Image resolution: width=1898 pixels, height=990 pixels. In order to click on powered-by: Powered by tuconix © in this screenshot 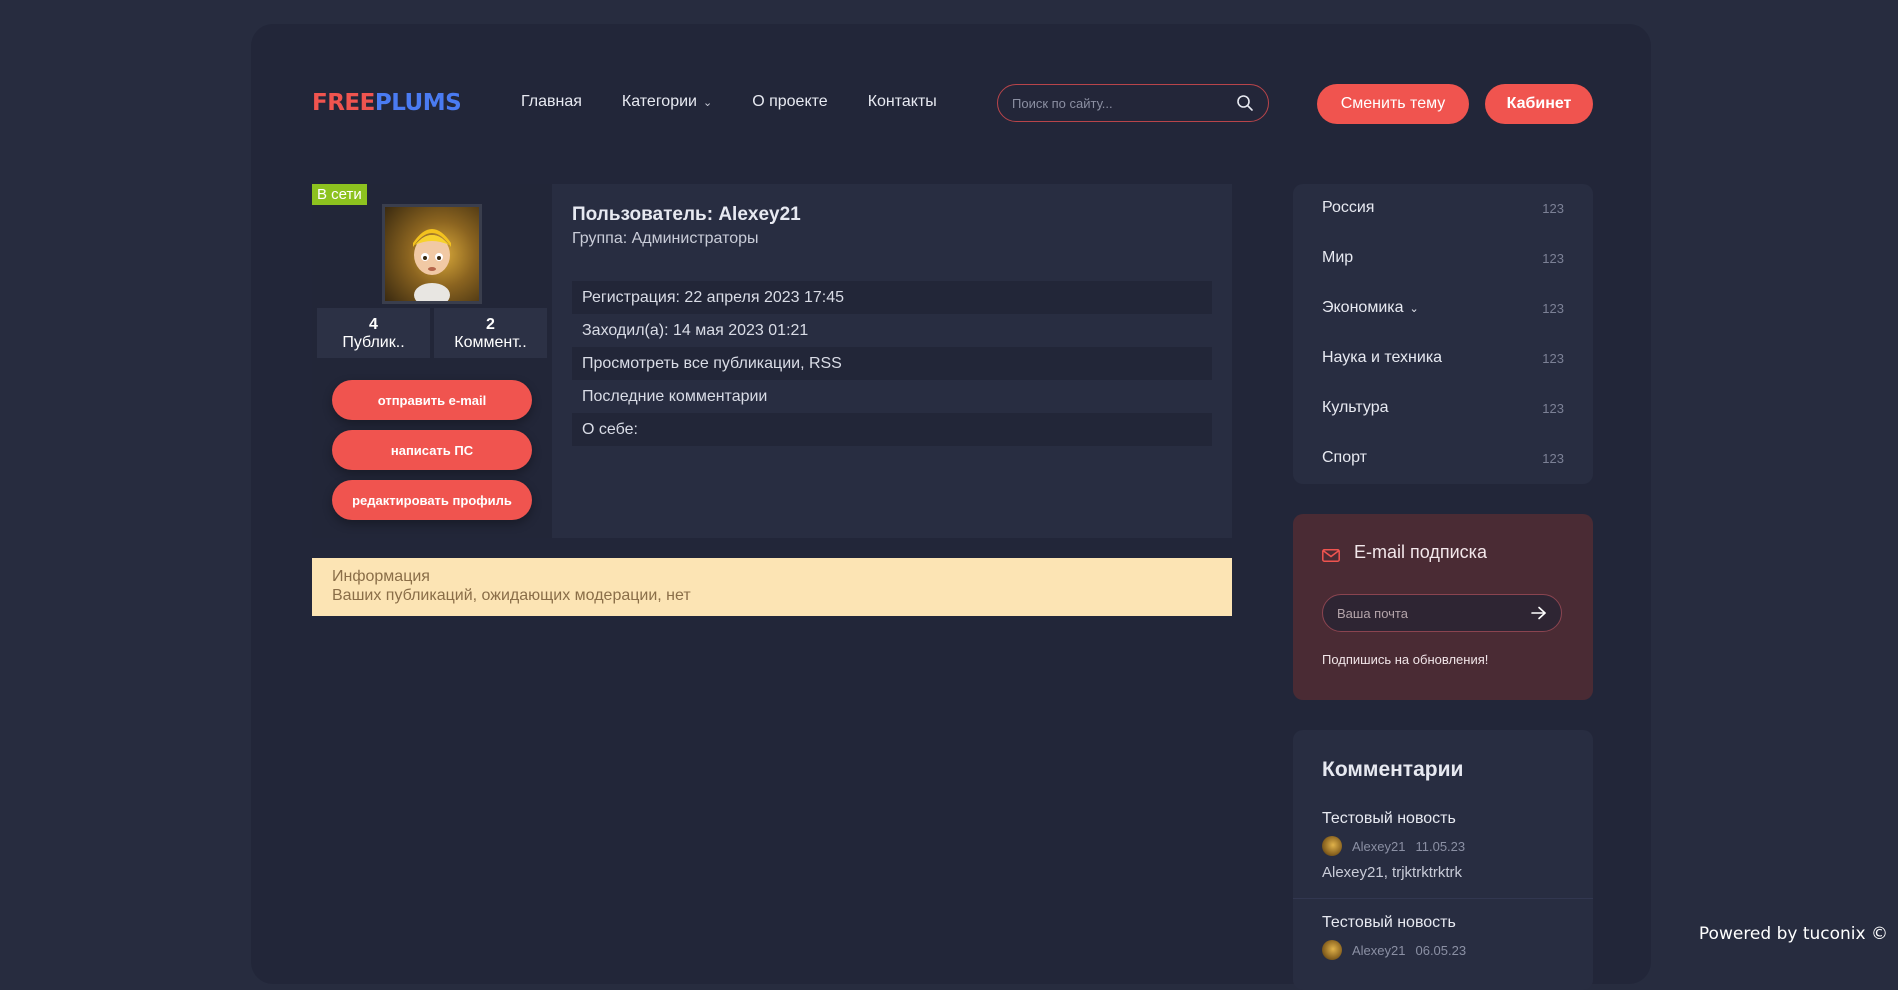, I will do `click(1793, 934)`.